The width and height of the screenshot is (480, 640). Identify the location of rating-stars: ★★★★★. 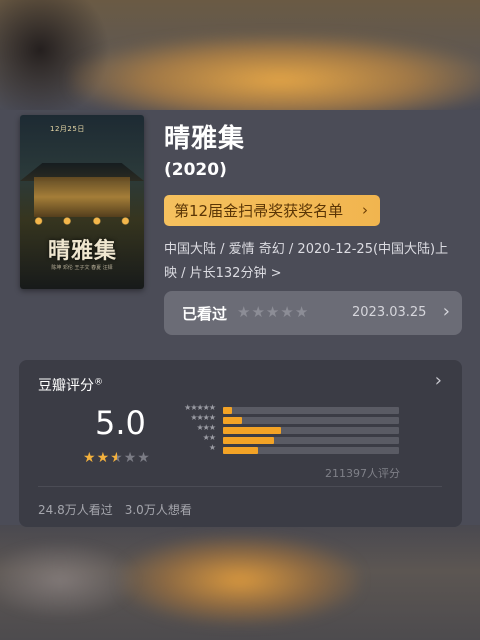
(117, 458).